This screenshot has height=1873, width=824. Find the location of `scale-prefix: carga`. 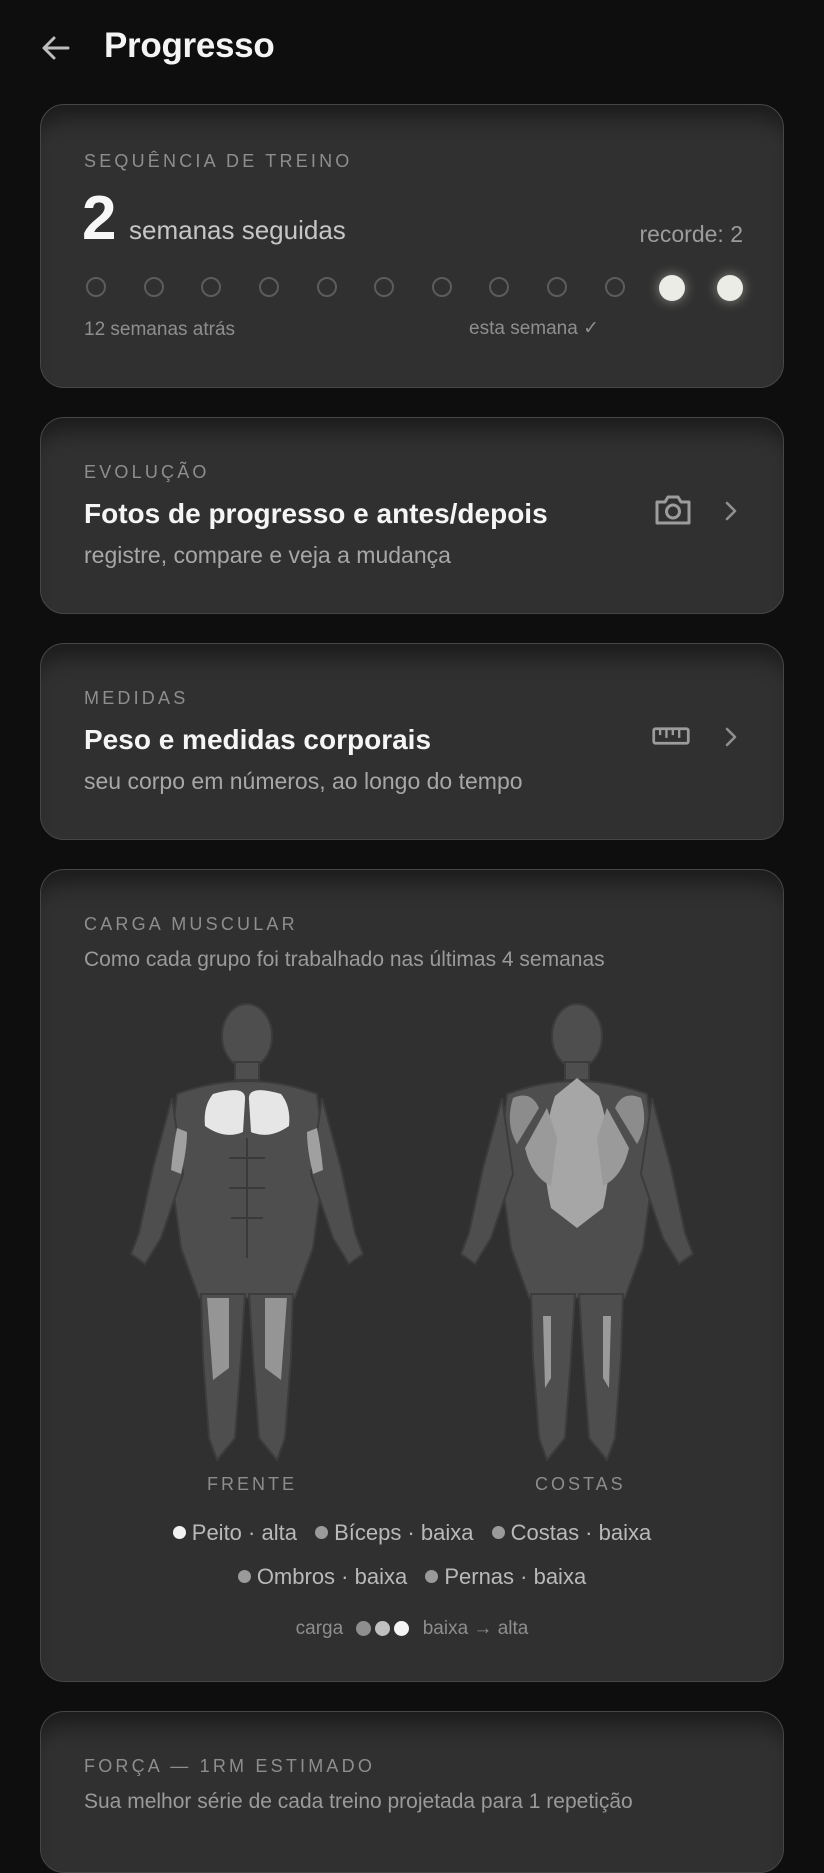

scale-prefix: carga is located at coordinates (319, 1628).